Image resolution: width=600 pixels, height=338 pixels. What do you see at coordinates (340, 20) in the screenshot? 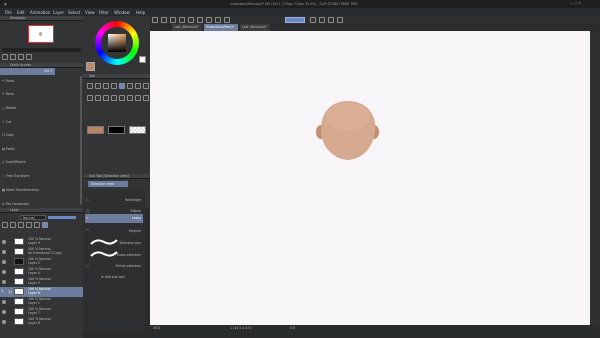
I see `sync-icon` at bounding box center [340, 20].